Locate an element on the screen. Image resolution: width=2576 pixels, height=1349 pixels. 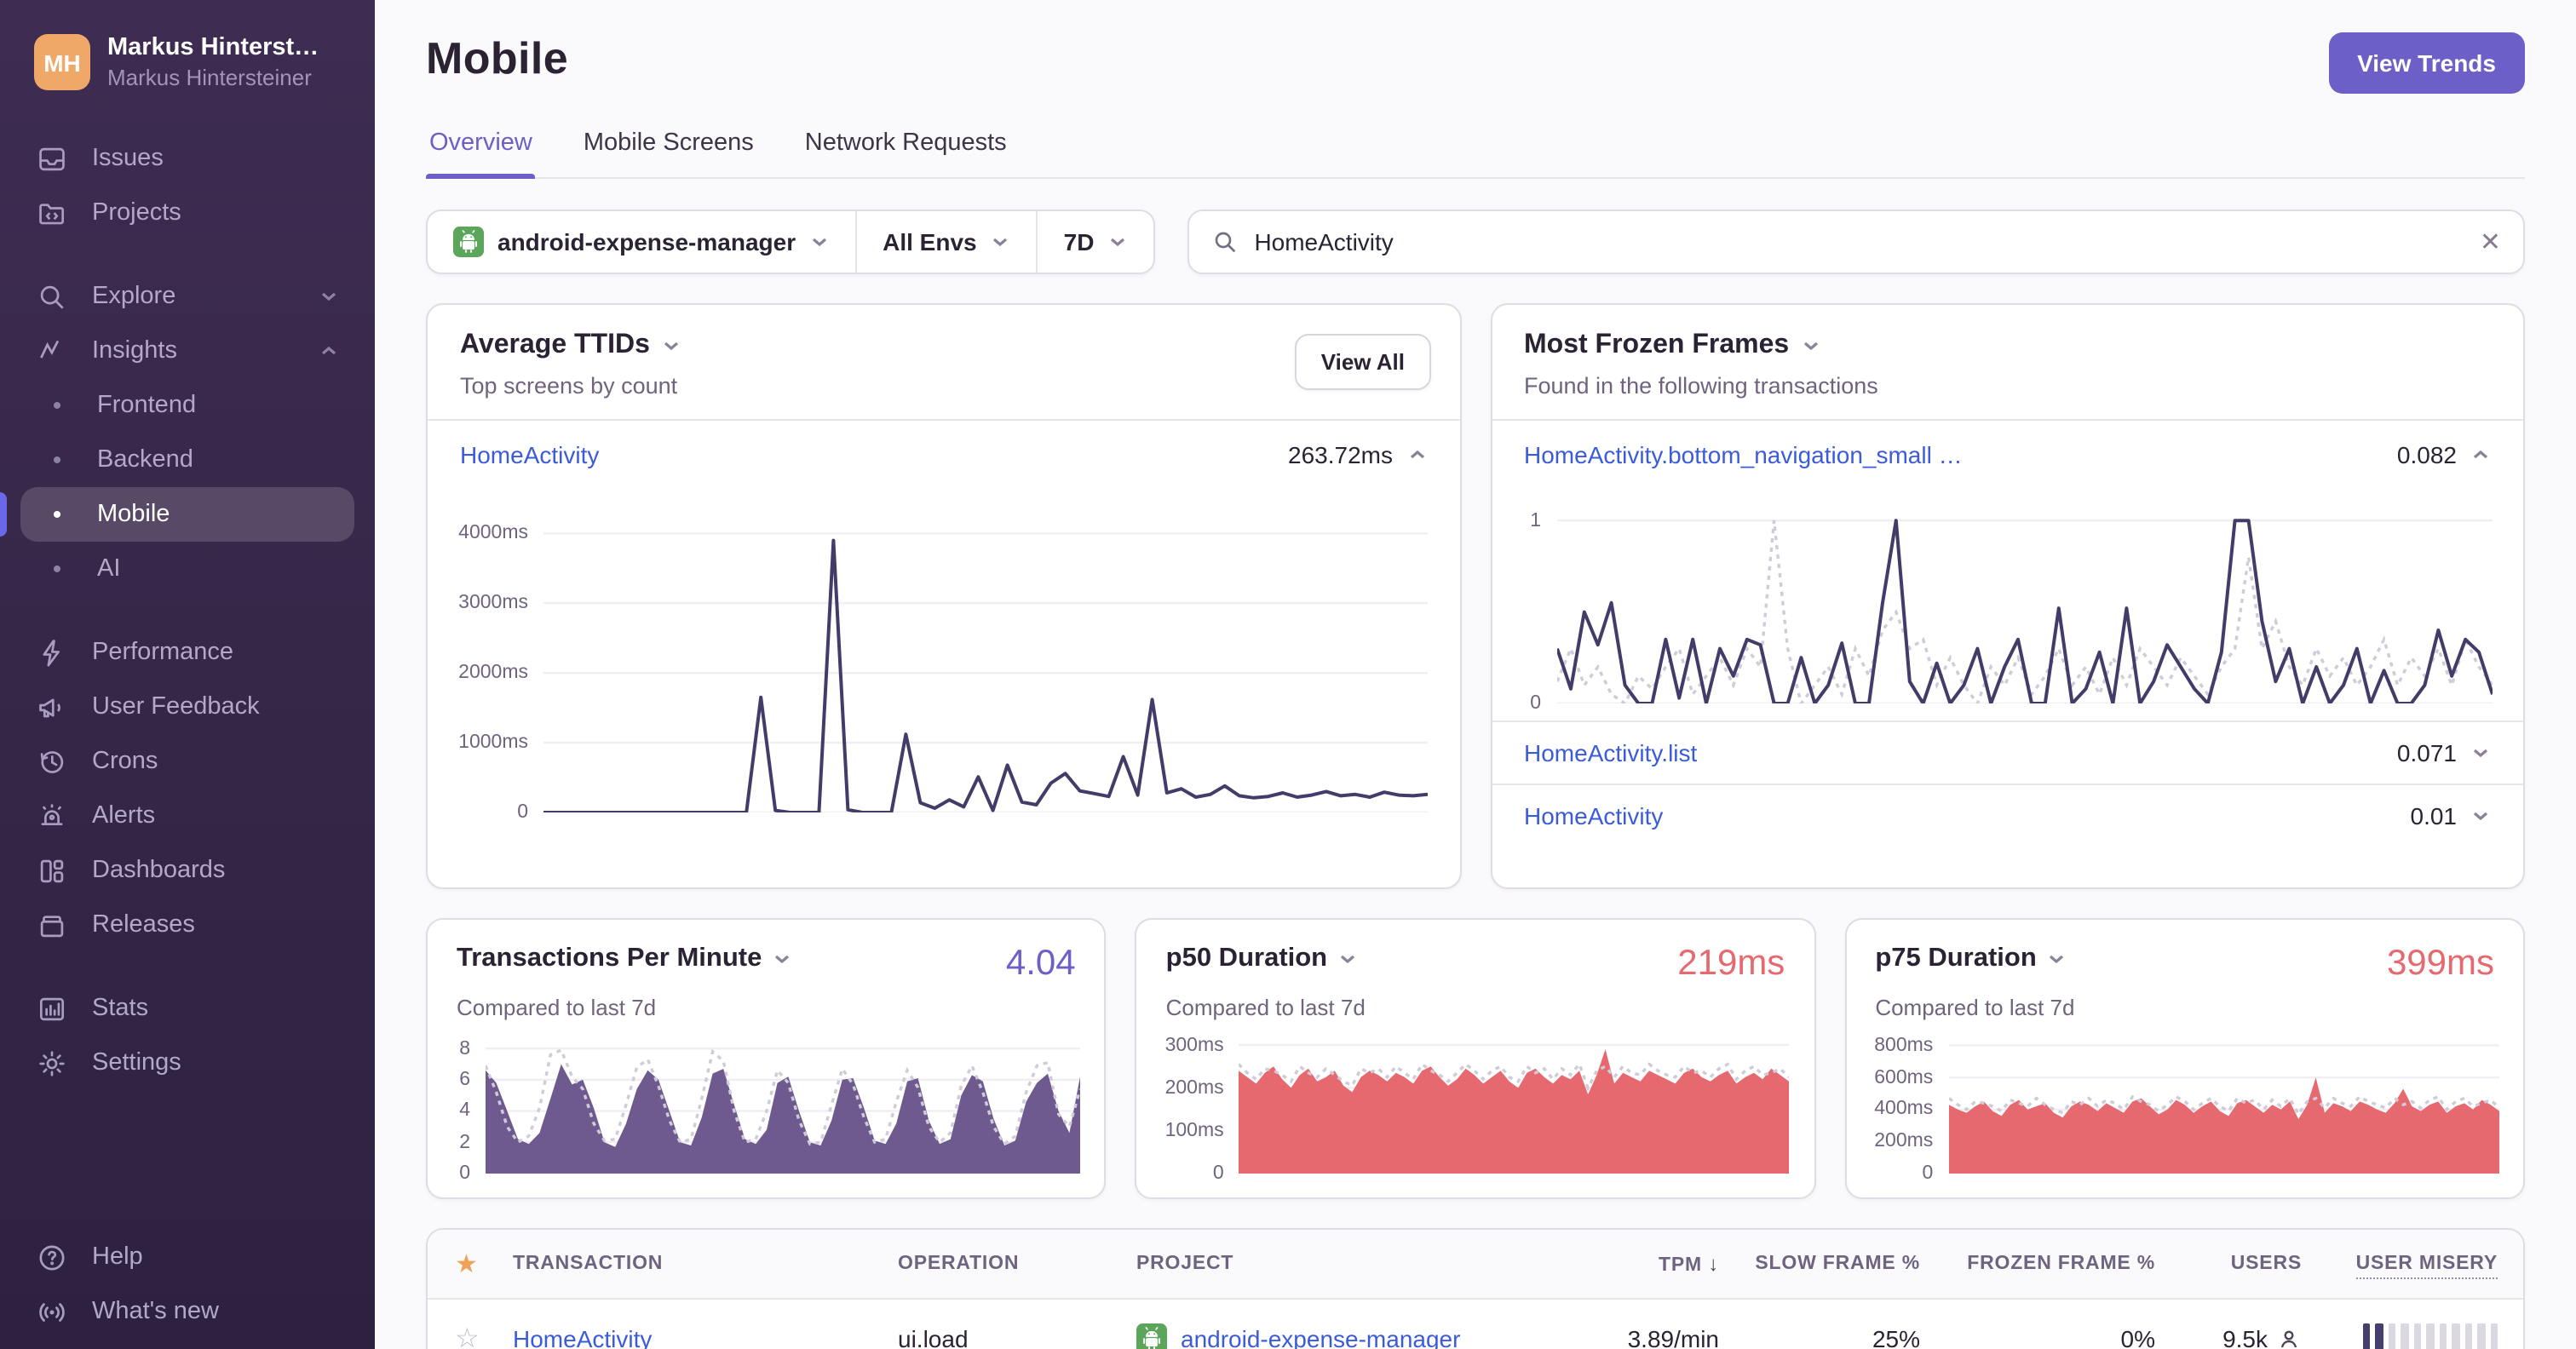
project-selector-value: android-expense-manager is located at coordinates (647, 241).